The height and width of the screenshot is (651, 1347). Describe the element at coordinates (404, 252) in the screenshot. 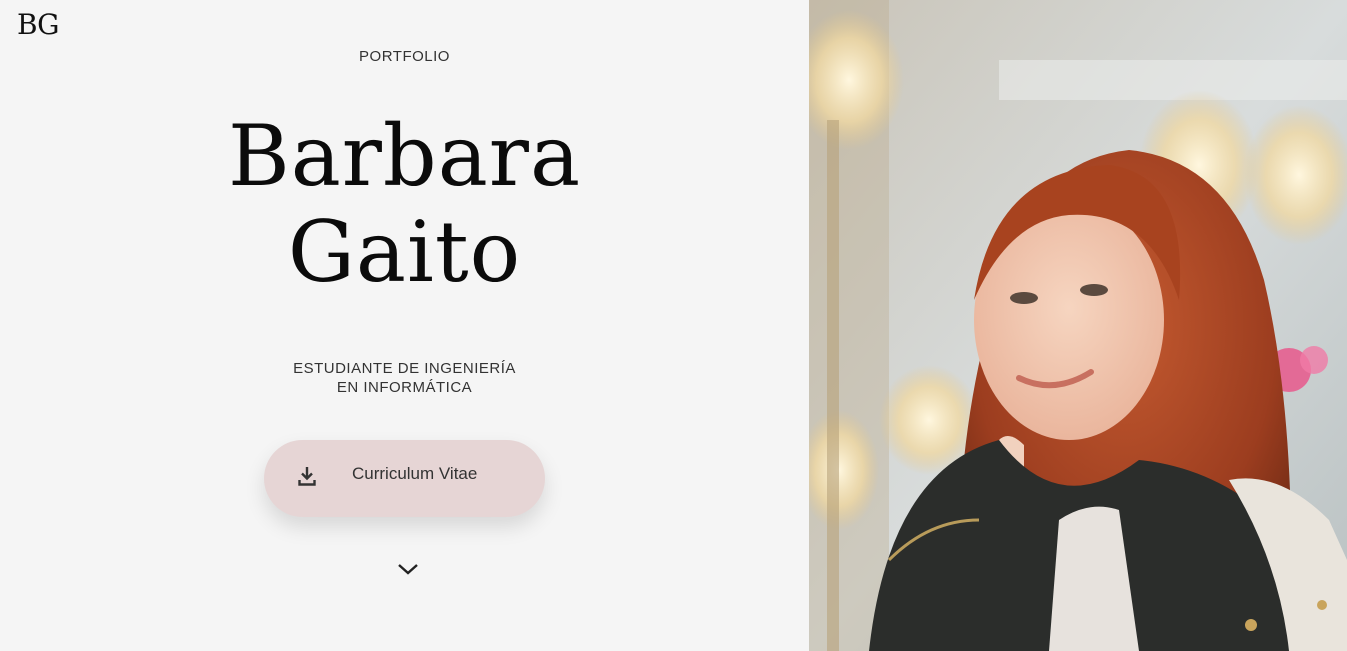

I see `hero-name-last: Gaito` at that location.